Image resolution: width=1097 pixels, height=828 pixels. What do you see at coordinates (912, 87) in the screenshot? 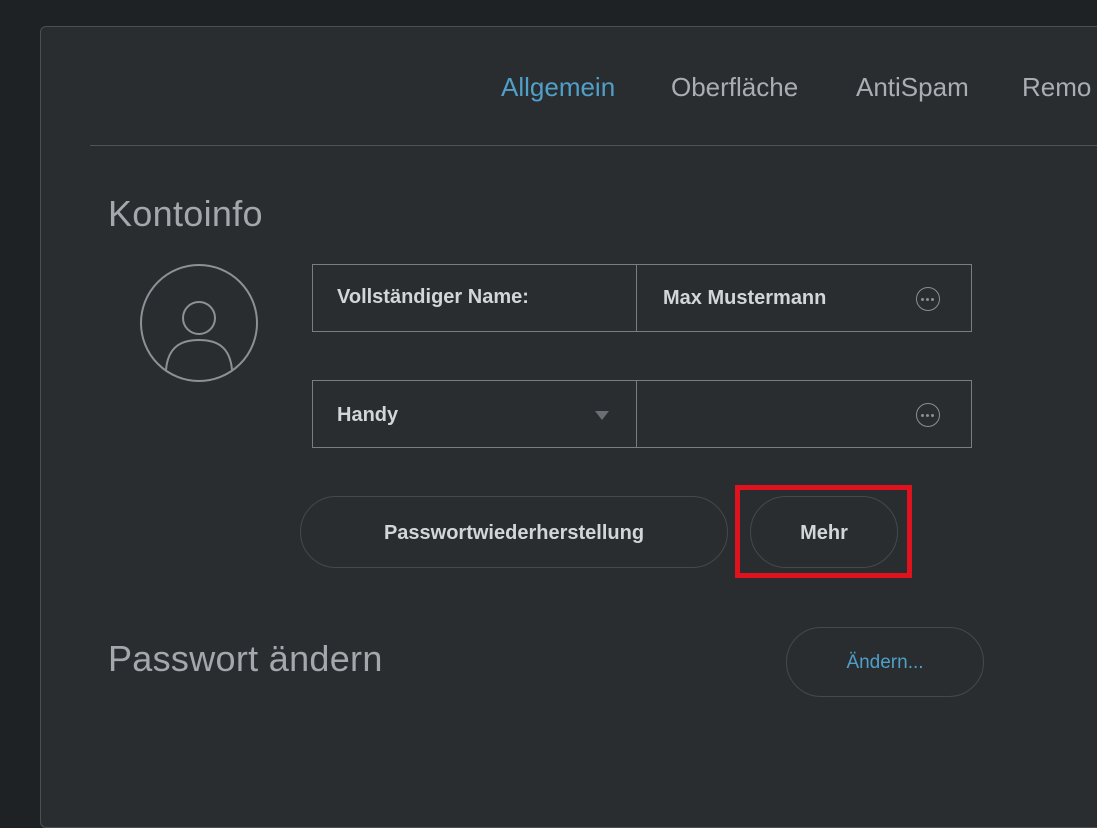
I see `tab-antispam: AntiSpam` at bounding box center [912, 87].